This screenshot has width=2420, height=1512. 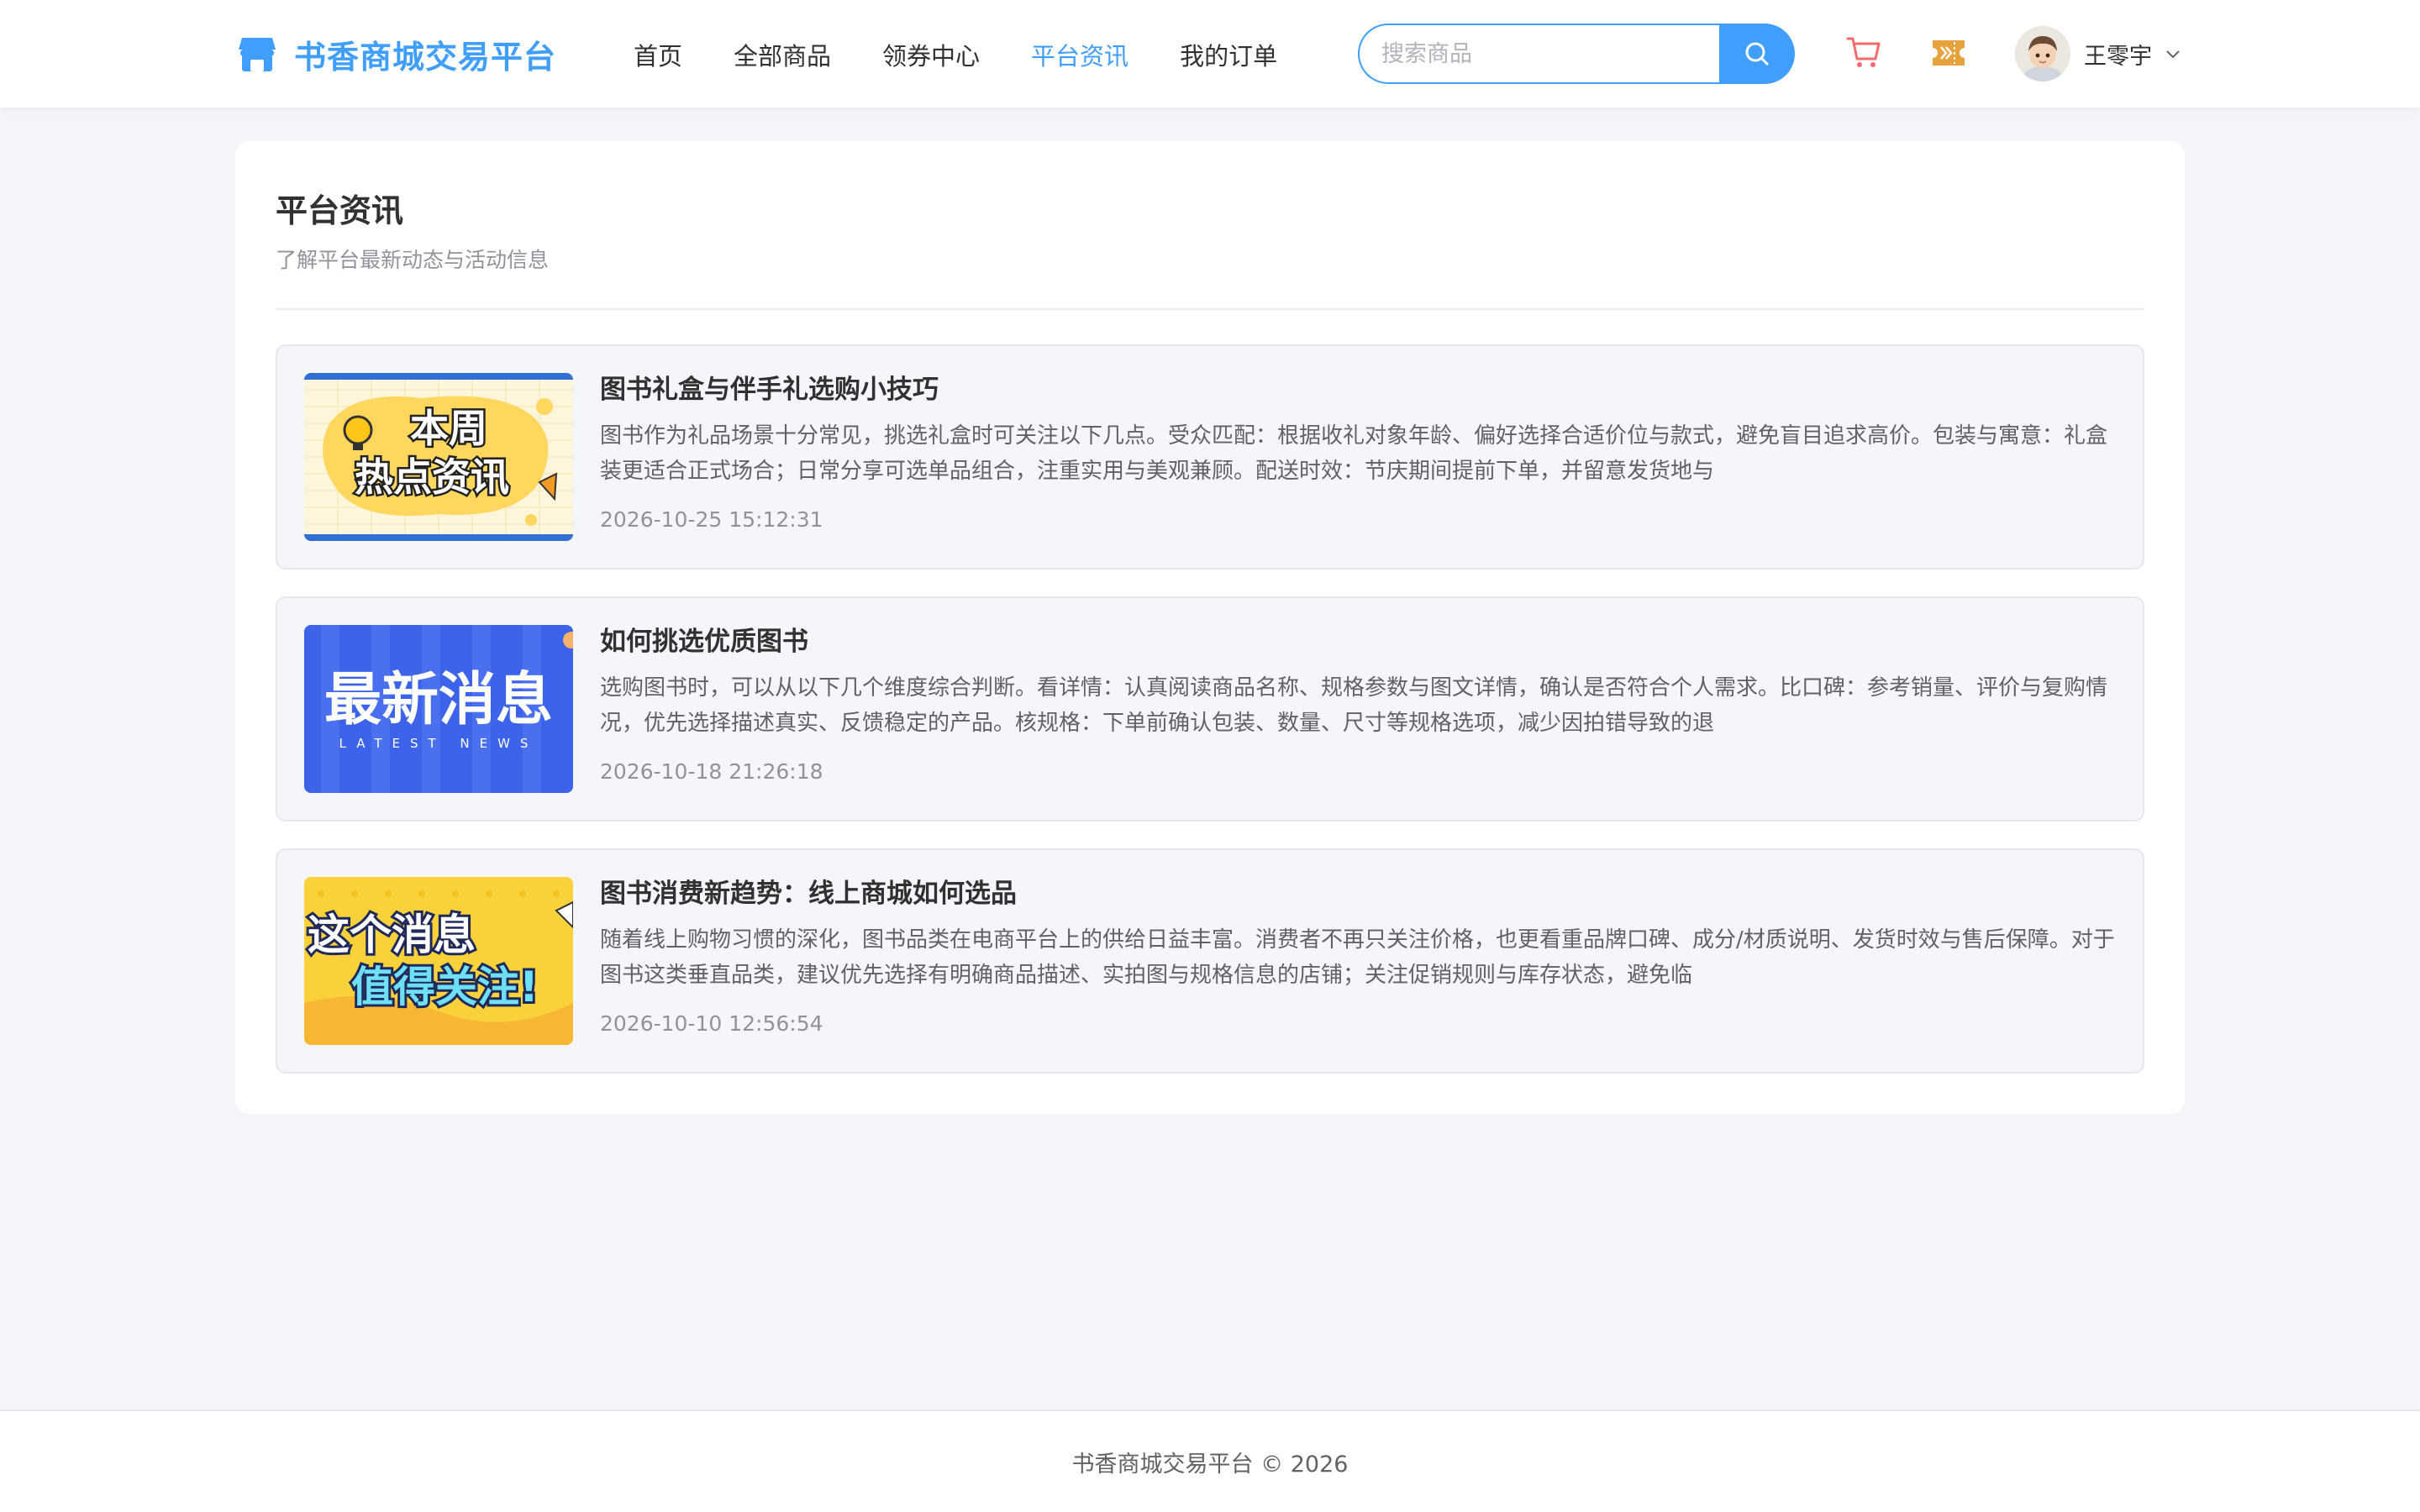 What do you see at coordinates (1360, 893) in the screenshot?
I see `news-title: 图书消费新趋势：线上商城如何选品` at bounding box center [1360, 893].